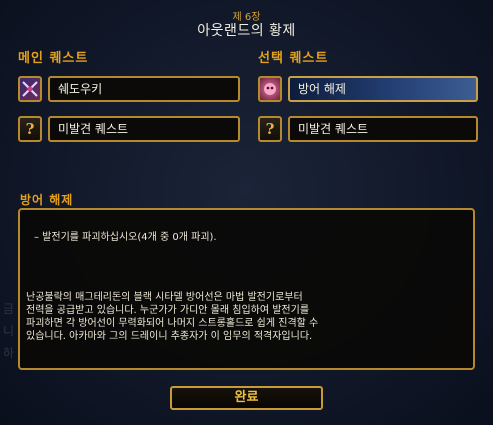  What do you see at coordinates (383, 89) in the screenshot?
I see `quest-name: 방어 해제` at bounding box center [383, 89].